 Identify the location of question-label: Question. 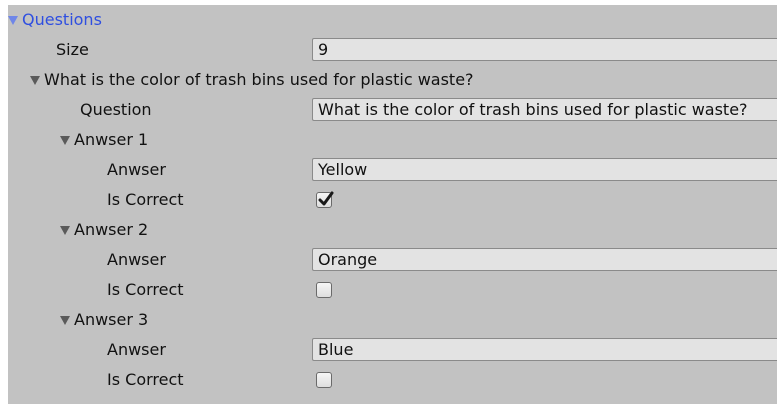
(116, 109).